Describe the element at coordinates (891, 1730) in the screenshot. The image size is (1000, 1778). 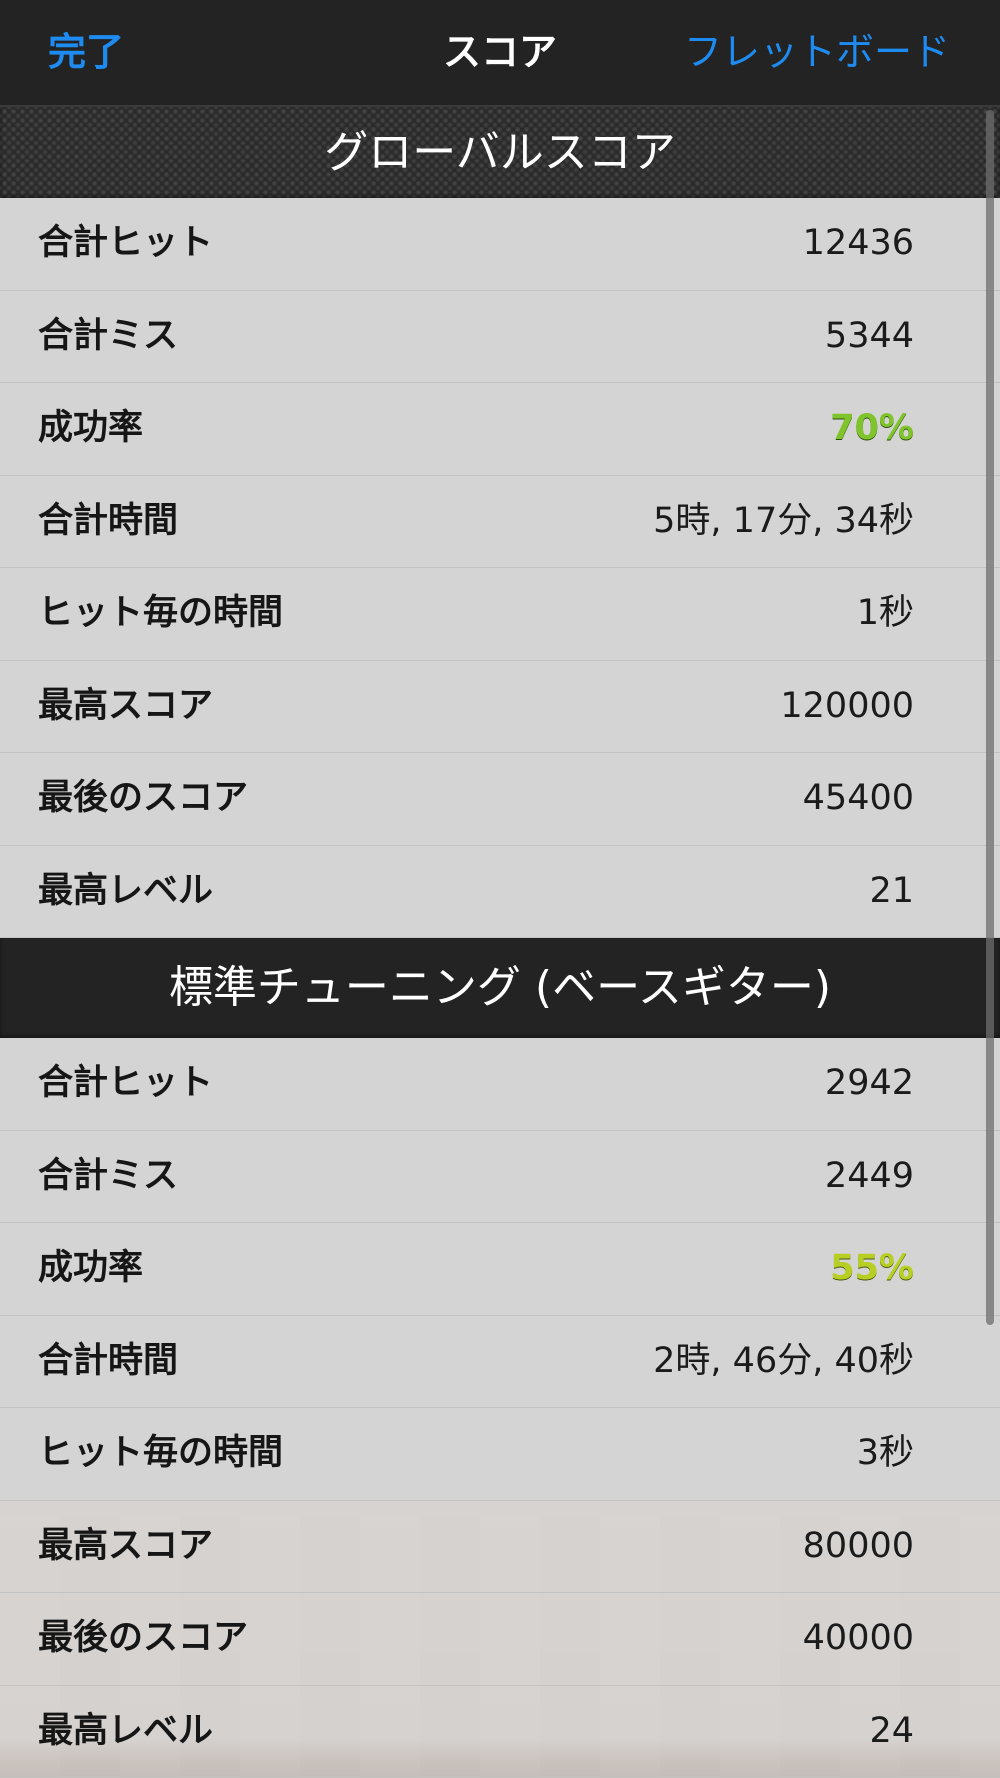
I see `row-value: 24` at that location.